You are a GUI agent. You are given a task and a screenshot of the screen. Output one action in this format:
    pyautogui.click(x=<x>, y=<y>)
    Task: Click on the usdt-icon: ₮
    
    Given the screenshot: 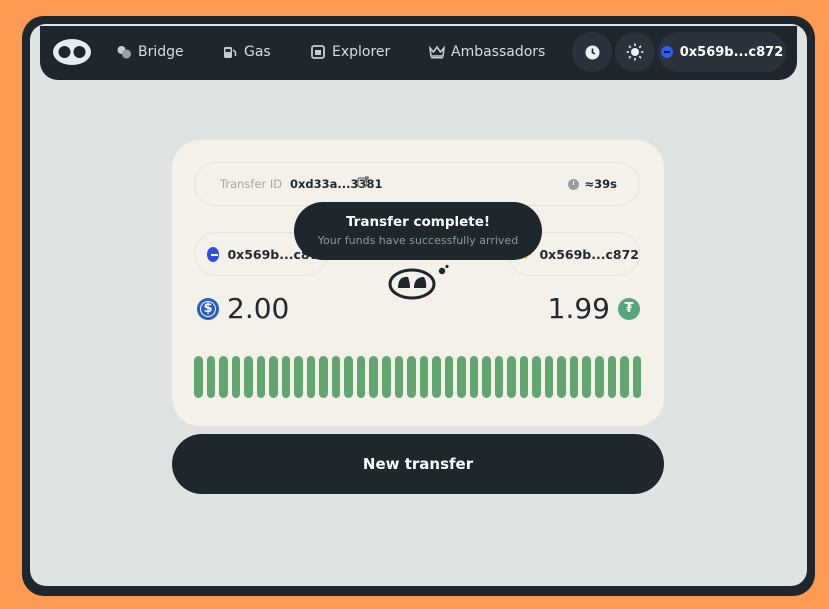 What is the action you would take?
    pyautogui.click(x=629, y=308)
    